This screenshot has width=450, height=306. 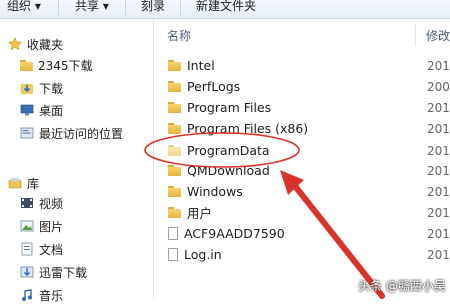 What do you see at coordinates (51, 110) in the screenshot?
I see `nav-label: 桌面` at bounding box center [51, 110].